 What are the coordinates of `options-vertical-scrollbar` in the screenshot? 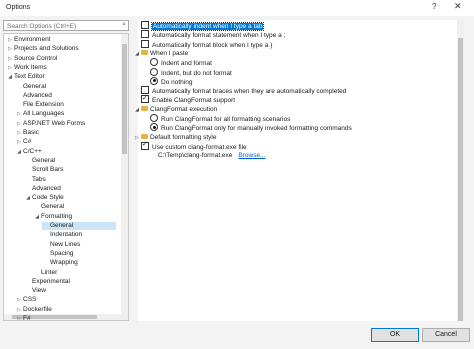 It's located at (460, 170).